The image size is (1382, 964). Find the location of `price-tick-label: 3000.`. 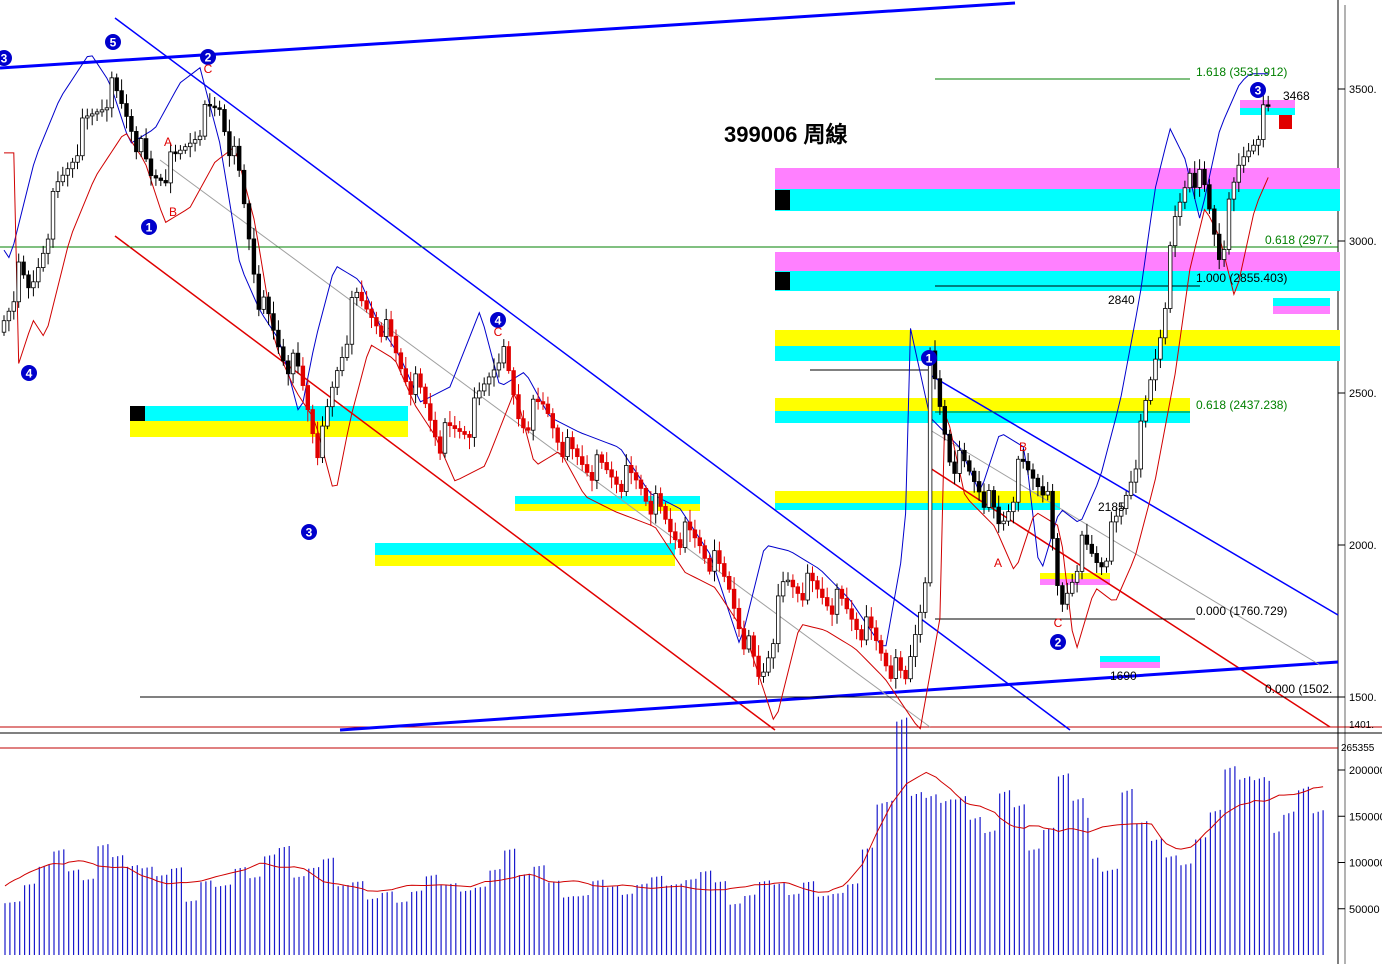

price-tick-label: 3000. is located at coordinates (1363, 242).